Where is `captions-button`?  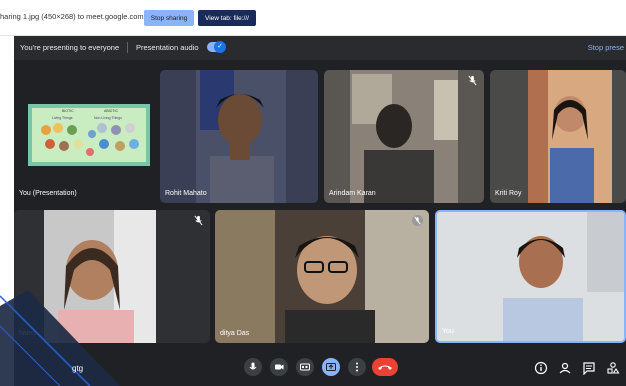 captions-button is located at coordinates (305, 367).